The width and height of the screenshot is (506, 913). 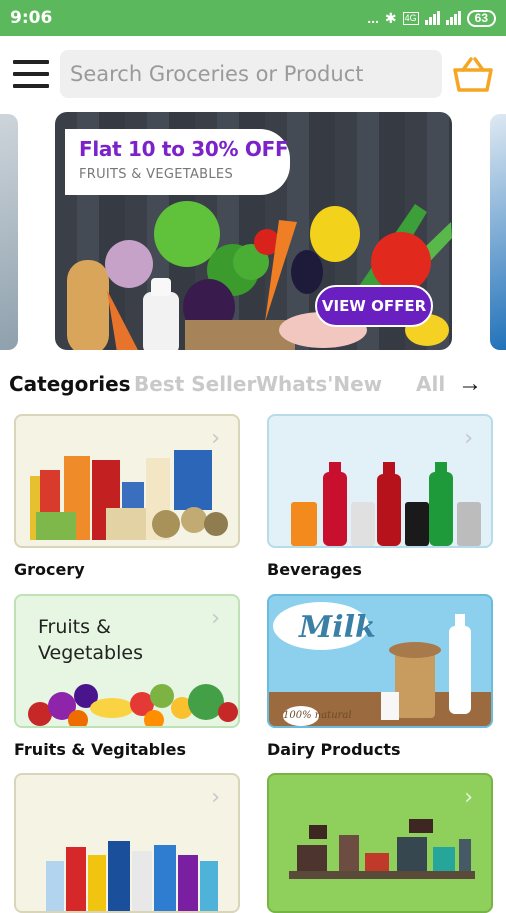 What do you see at coordinates (334, 749) in the screenshot?
I see `category-label-dairy: Dairy Products` at bounding box center [334, 749].